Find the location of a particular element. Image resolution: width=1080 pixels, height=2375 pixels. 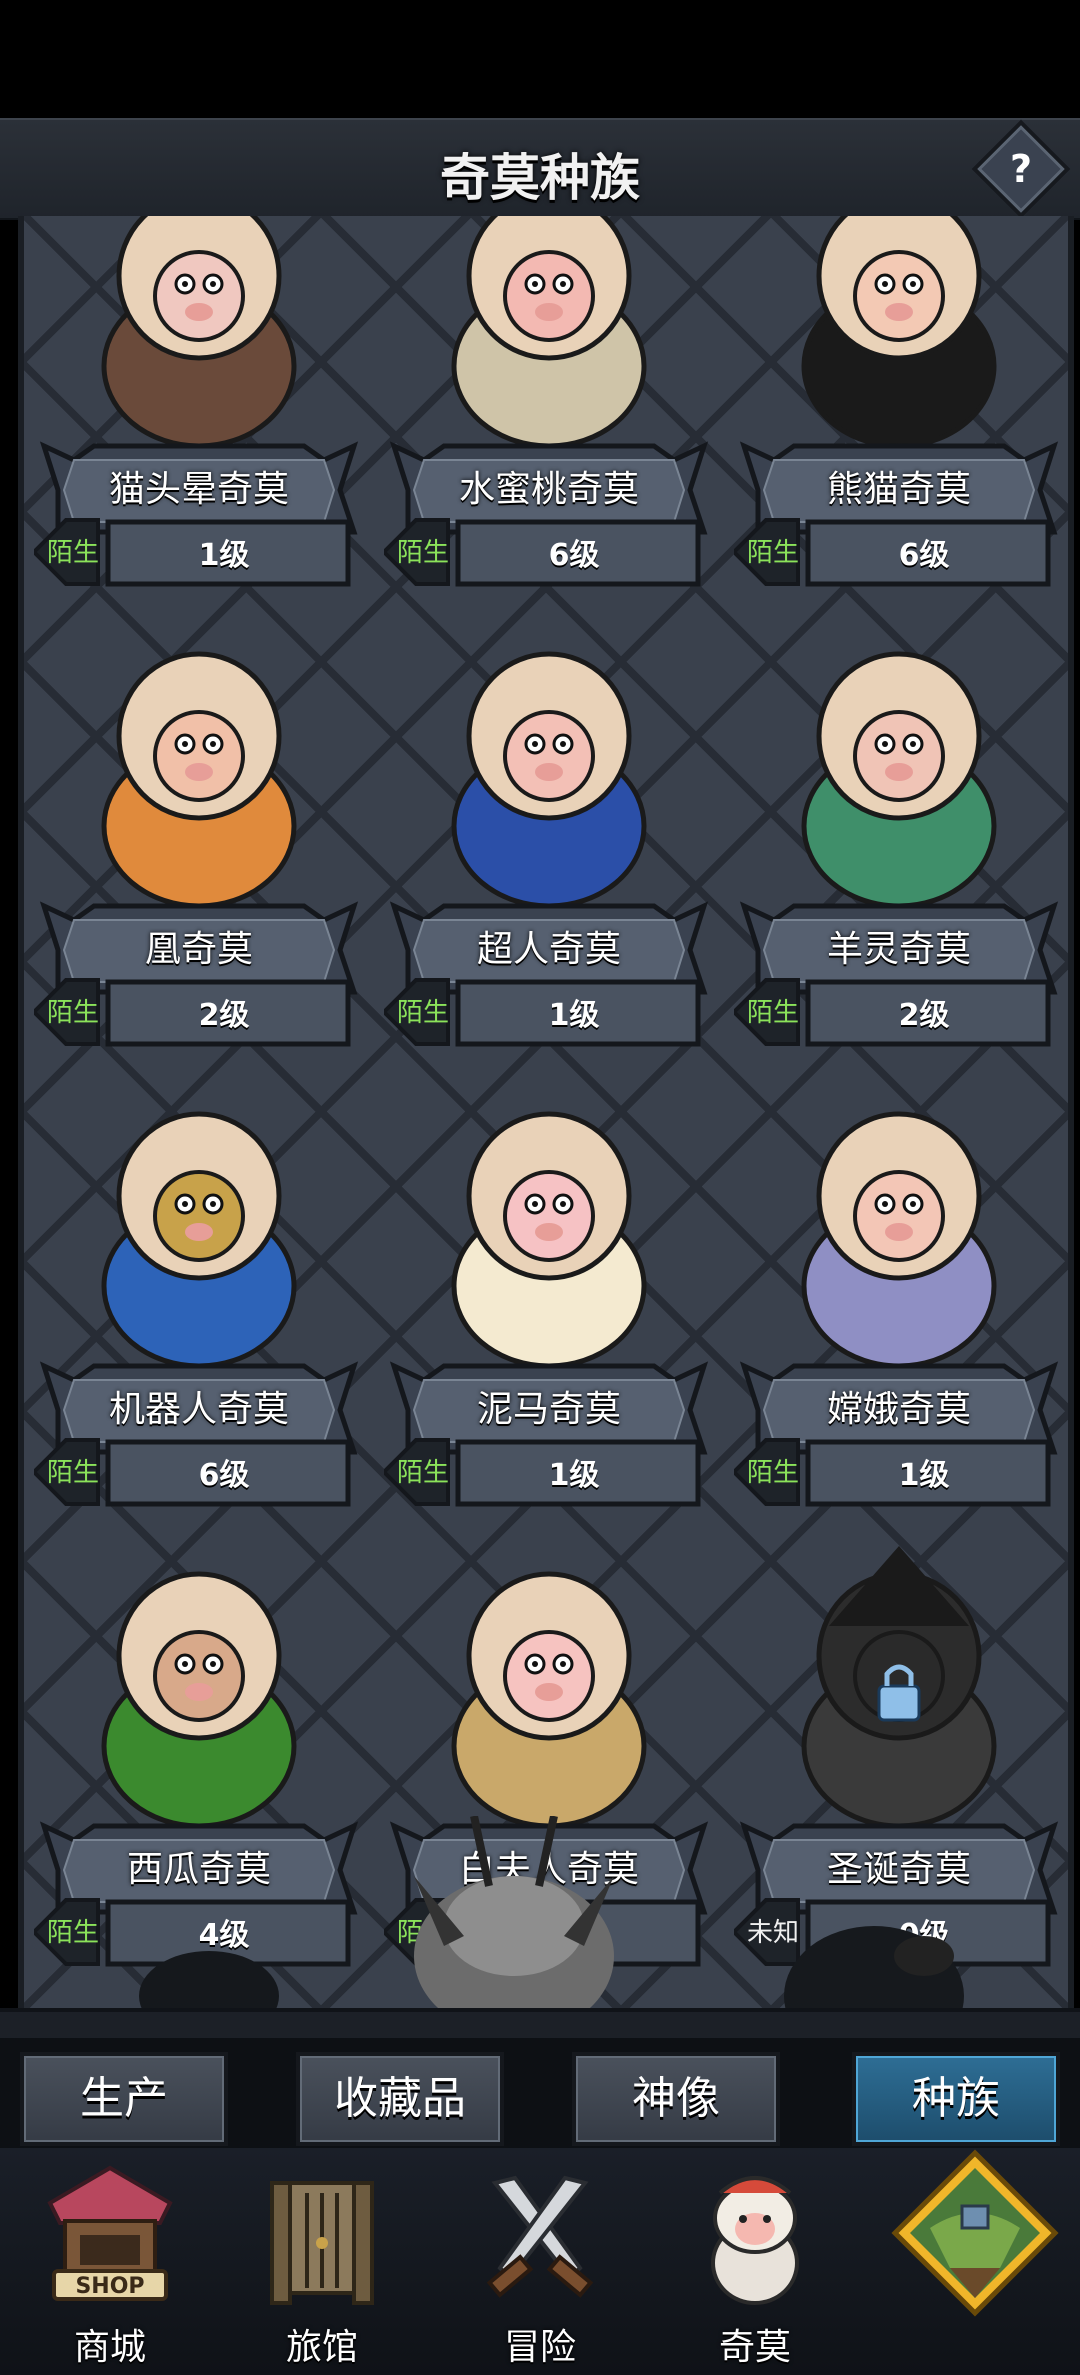

nav-adventure: 冒险 is located at coordinates (540, 2265).